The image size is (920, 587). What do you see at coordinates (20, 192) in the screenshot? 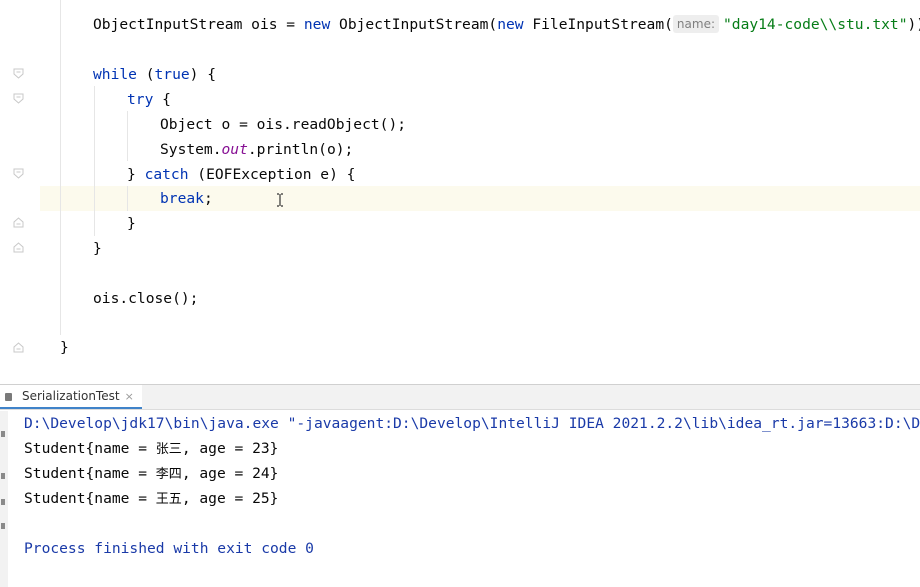
I see `editor-gutter` at bounding box center [20, 192].